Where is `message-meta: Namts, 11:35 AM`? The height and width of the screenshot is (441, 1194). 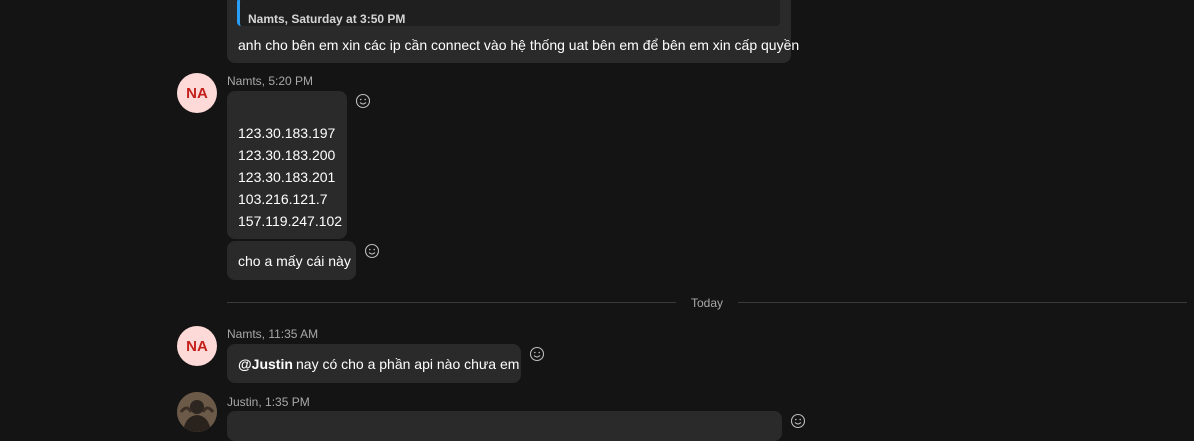
message-meta: Namts, 11:35 AM is located at coordinates (273, 334).